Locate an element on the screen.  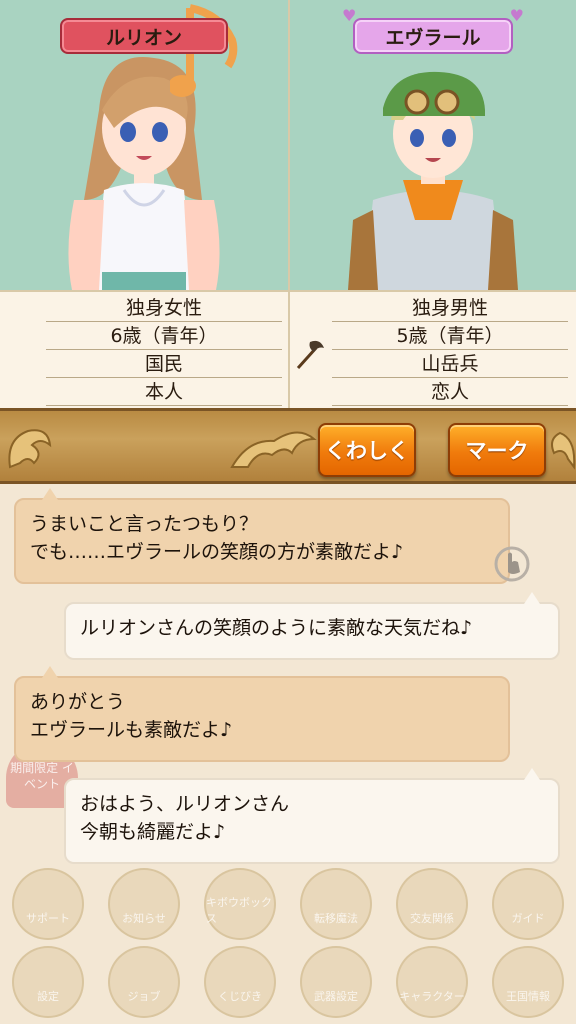
message-bubble-4: おはよう、ルリオンさん 今朝も綺麗だよ♪ is located at coordinates (312, 816).